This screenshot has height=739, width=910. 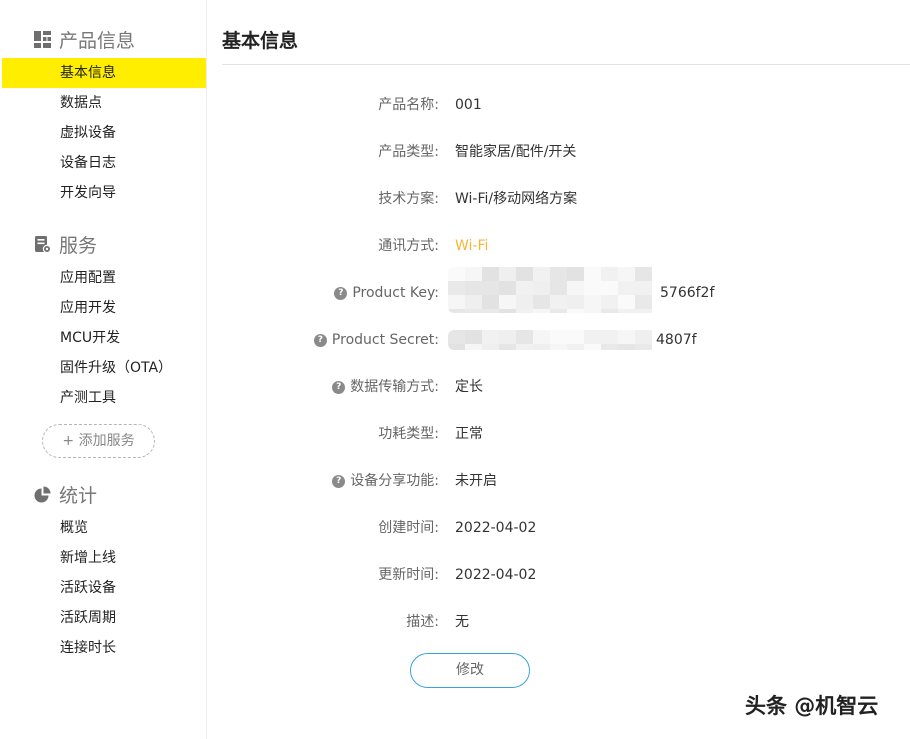 I want to click on watermark: 头条 @机智云, so click(x=812, y=706).